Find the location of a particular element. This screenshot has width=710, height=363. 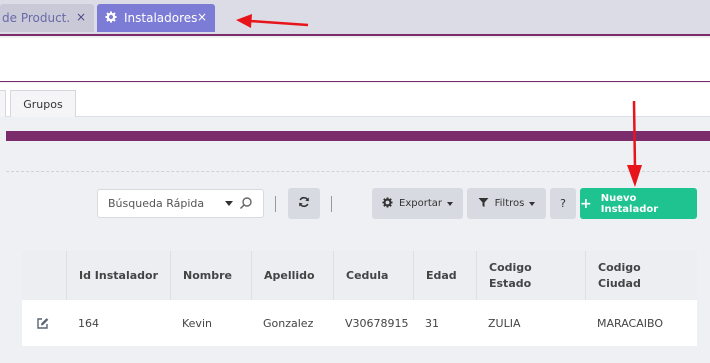

edit-icon is located at coordinates (42, 325).